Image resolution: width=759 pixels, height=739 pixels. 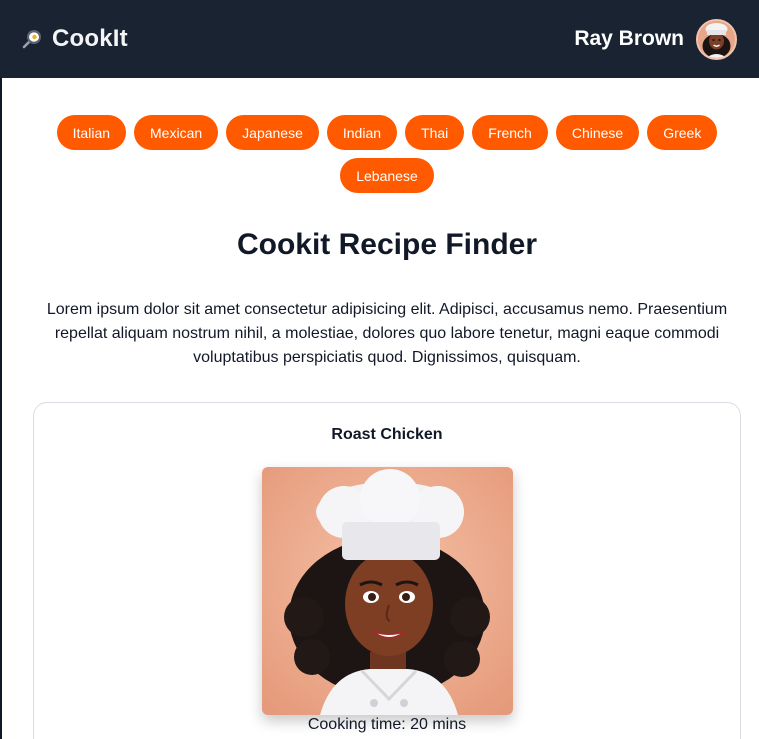 I want to click on cuisine-chip-italian: Italian, so click(x=91, y=132).